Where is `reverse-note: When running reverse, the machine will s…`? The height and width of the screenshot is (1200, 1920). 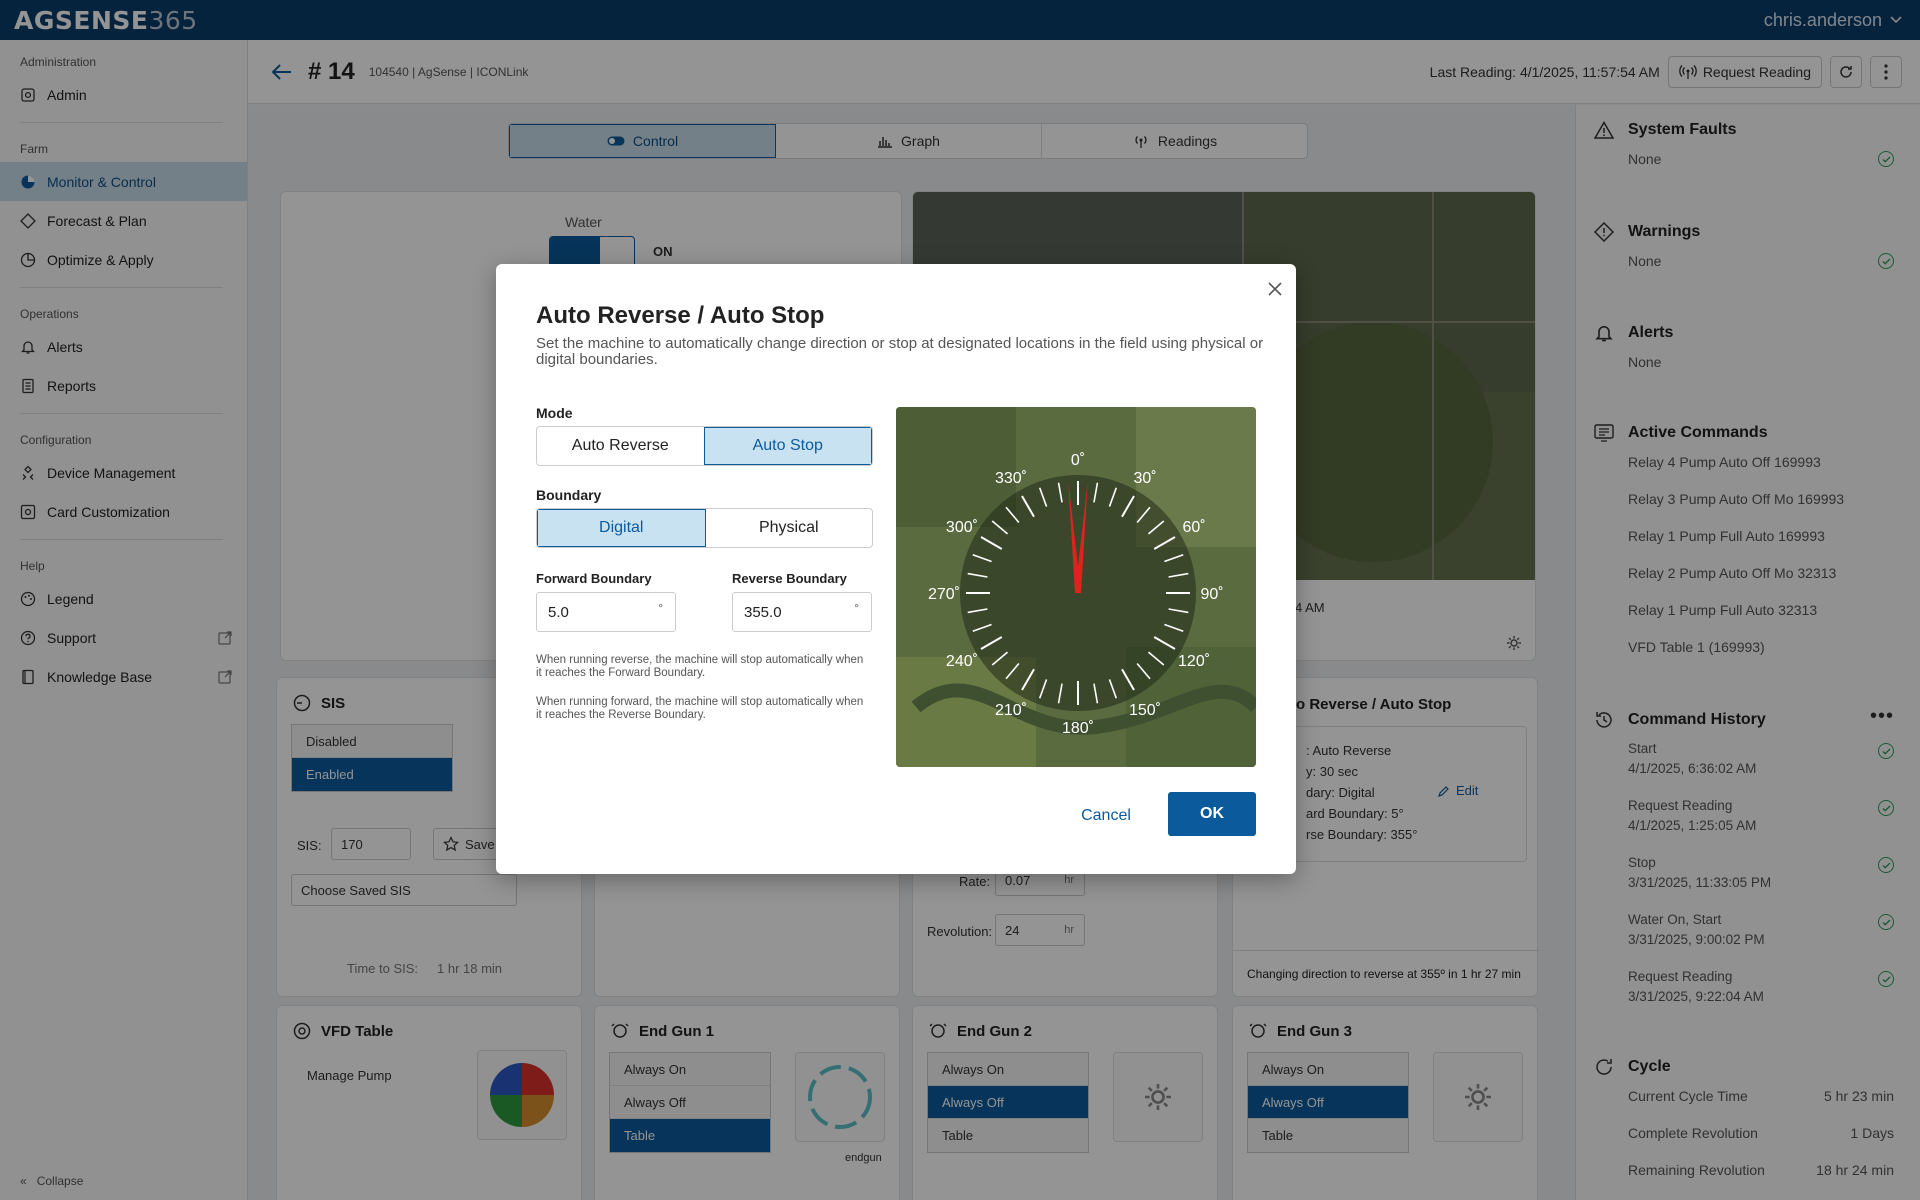
reverse-note: When running reverse, the machine will s… is located at coordinates (700, 666).